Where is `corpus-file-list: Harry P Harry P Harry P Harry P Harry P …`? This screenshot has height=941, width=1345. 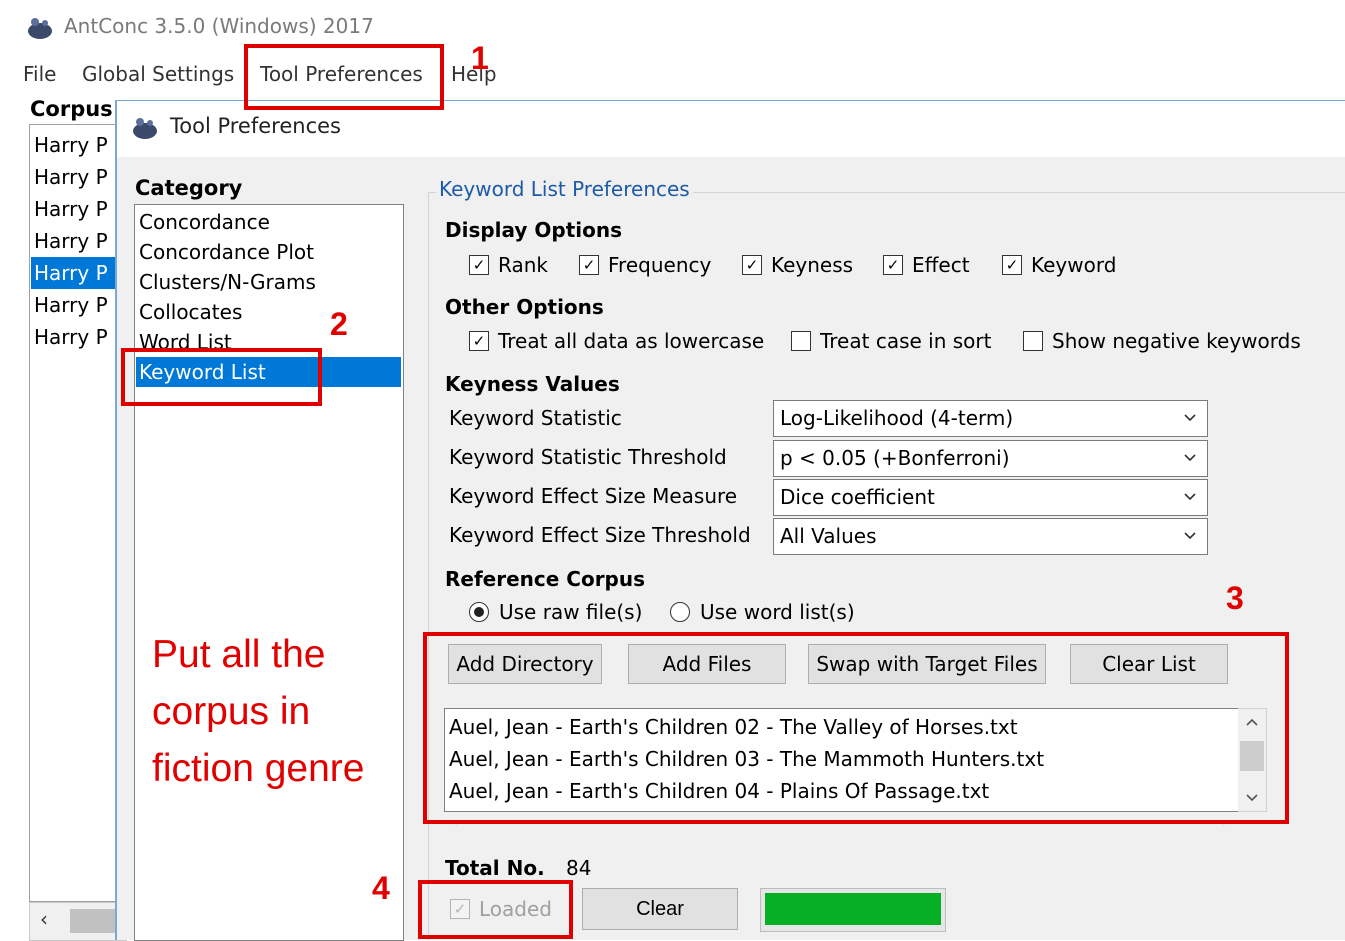
corpus-file-list: Harry P Harry P Harry P Harry P Harry P … is located at coordinates (77, 513).